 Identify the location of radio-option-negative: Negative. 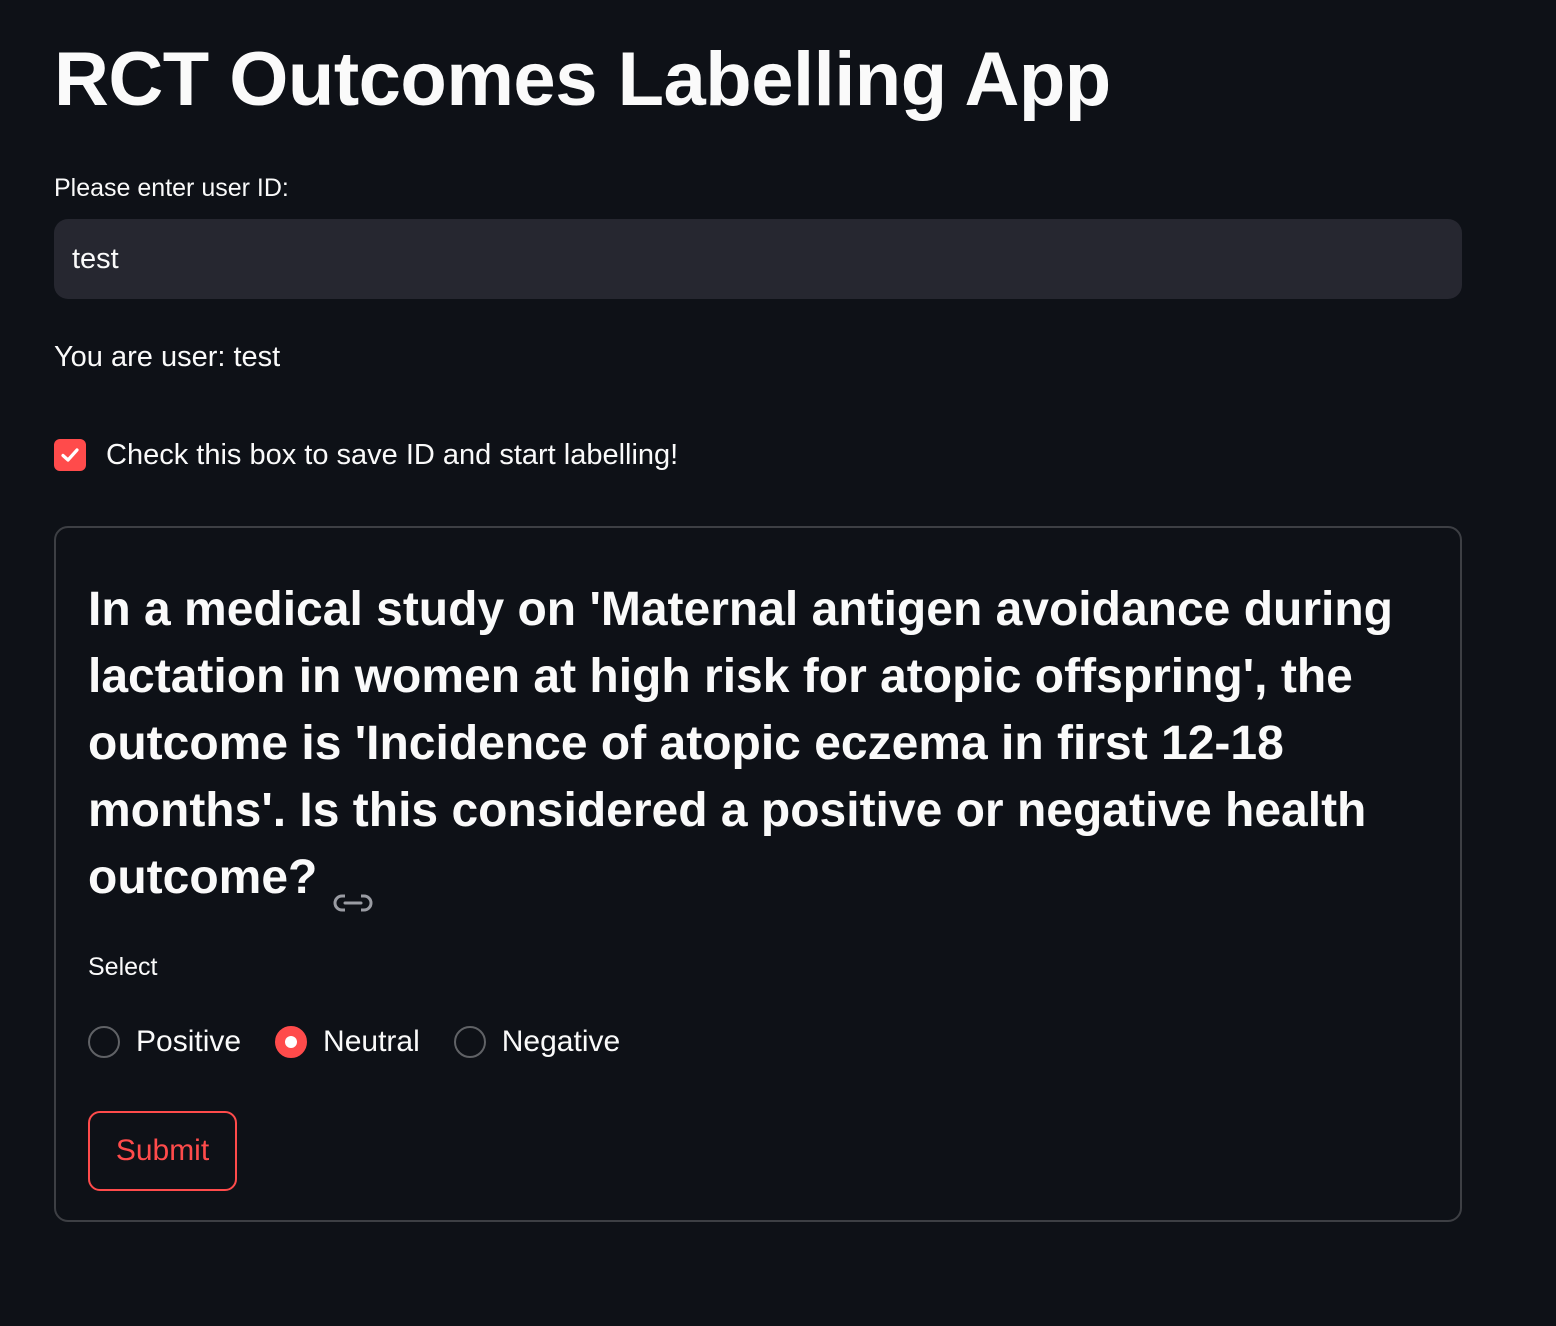
(537, 1042).